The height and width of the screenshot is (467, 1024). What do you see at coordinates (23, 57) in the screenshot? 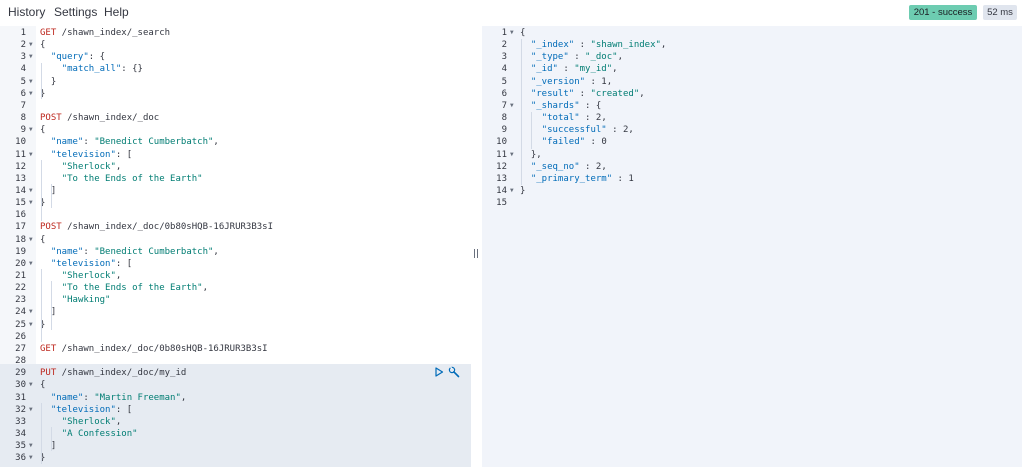
I see `line-number: 3` at bounding box center [23, 57].